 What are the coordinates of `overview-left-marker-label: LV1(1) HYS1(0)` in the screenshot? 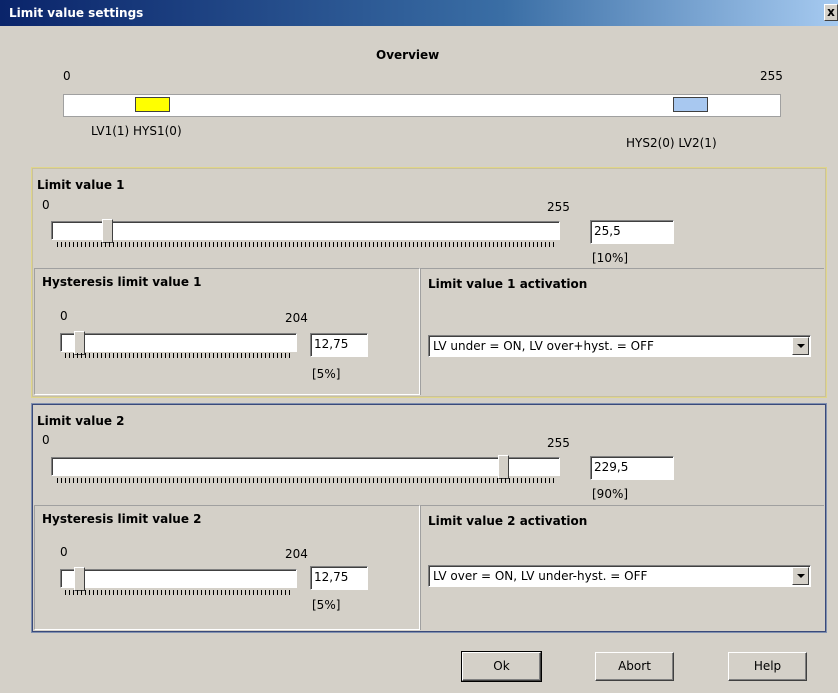 It's located at (136, 131).